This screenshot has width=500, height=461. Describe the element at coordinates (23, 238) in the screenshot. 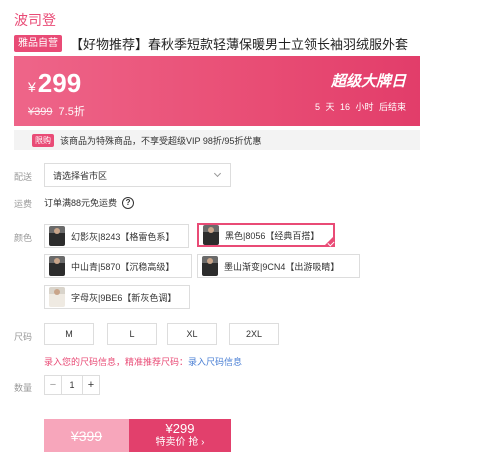

I see `color-label: 颜色` at that location.